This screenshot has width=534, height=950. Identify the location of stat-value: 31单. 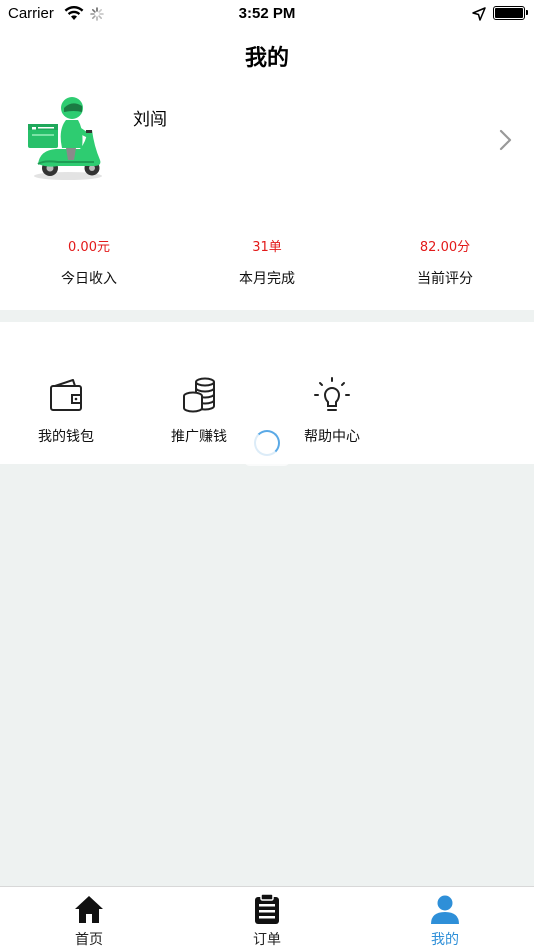
(267, 247).